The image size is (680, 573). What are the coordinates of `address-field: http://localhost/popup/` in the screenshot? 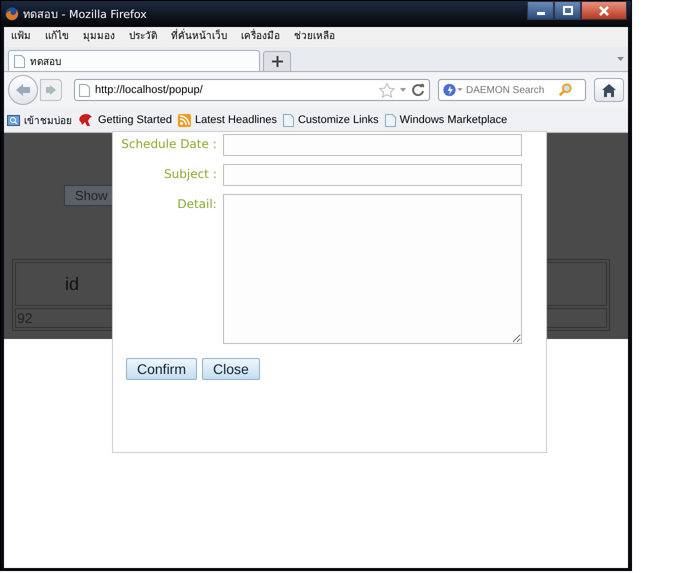 It's located at (252, 90).